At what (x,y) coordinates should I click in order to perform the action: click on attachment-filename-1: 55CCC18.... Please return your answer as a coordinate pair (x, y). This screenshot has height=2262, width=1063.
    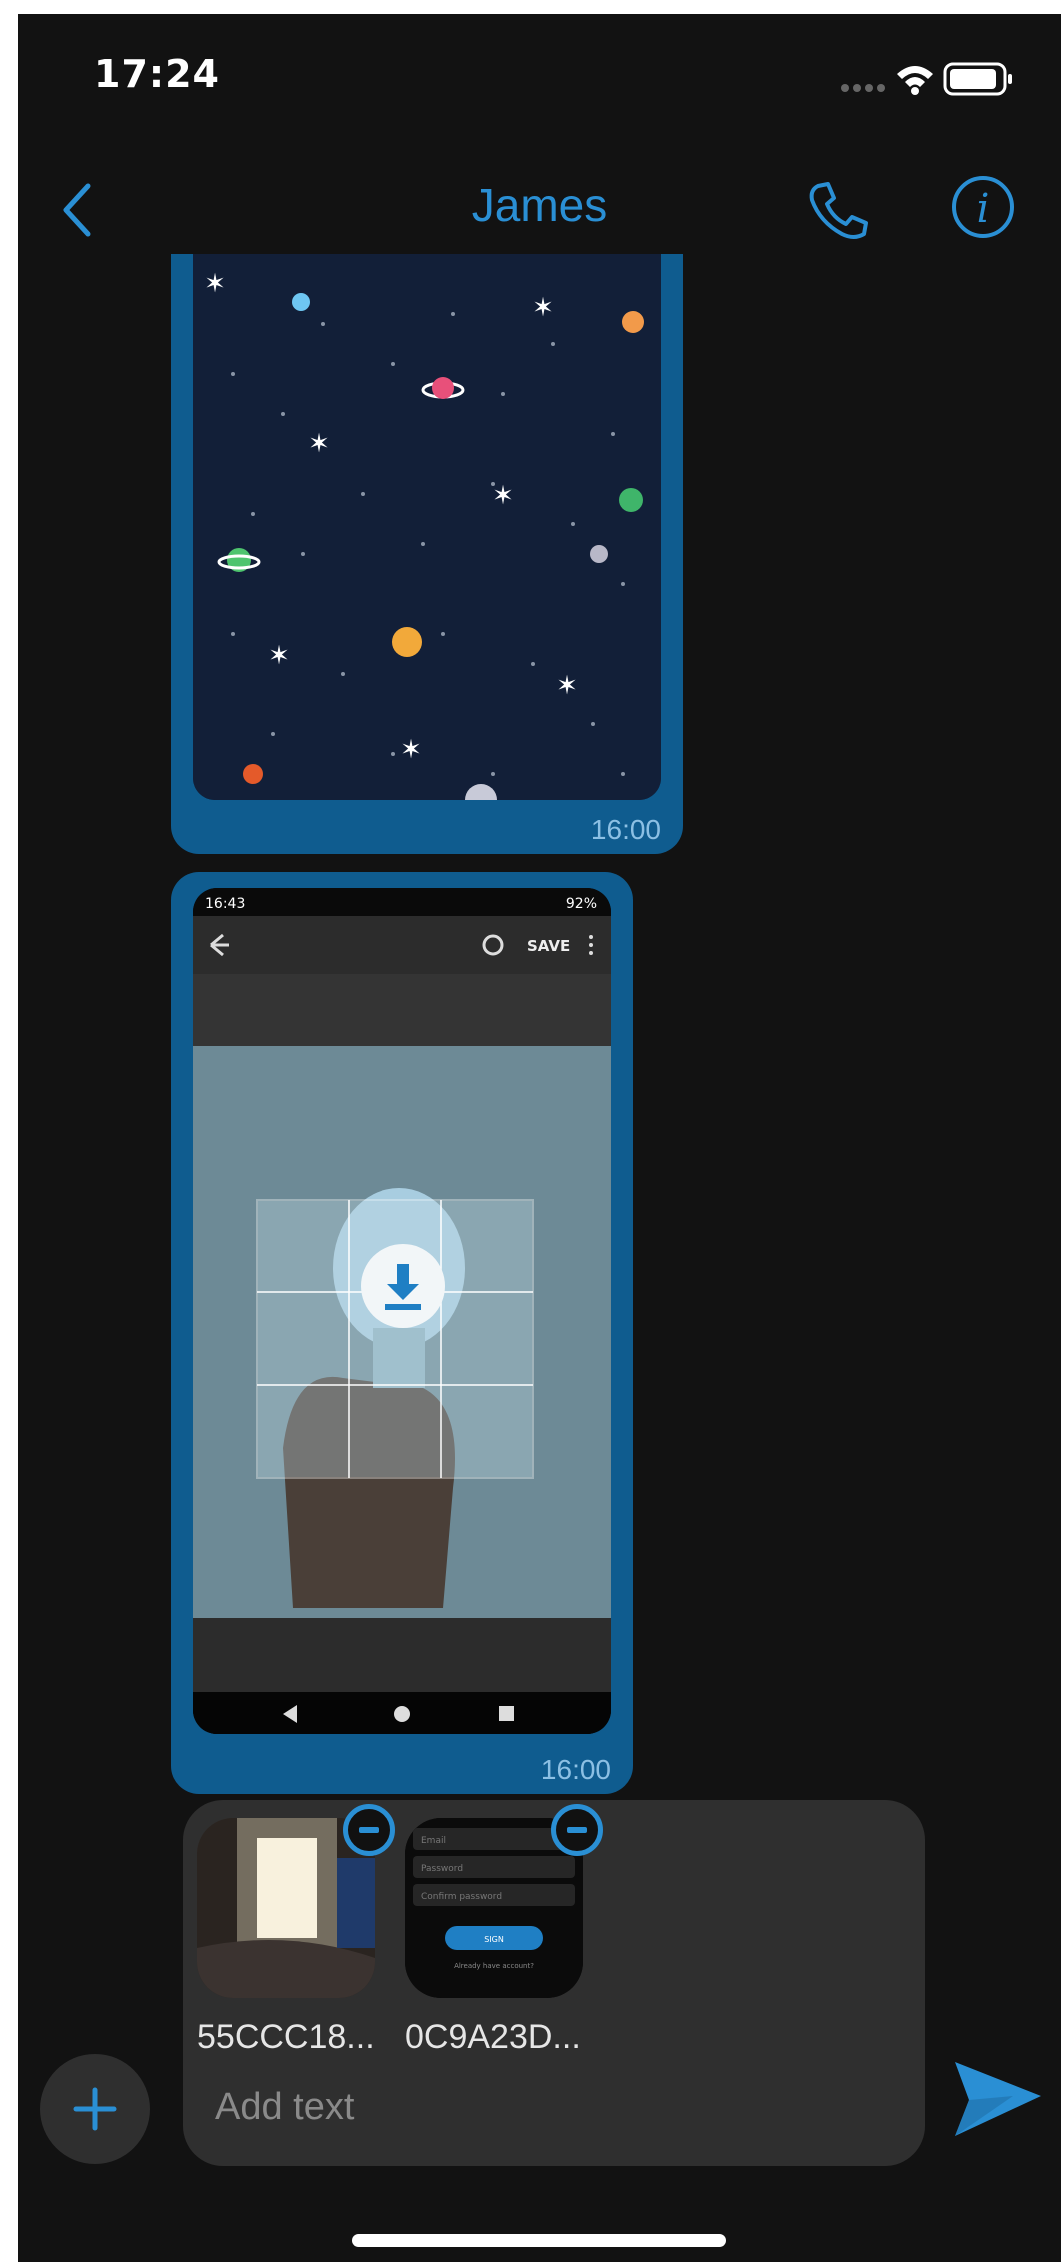
    Looking at the image, I should click on (286, 2037).